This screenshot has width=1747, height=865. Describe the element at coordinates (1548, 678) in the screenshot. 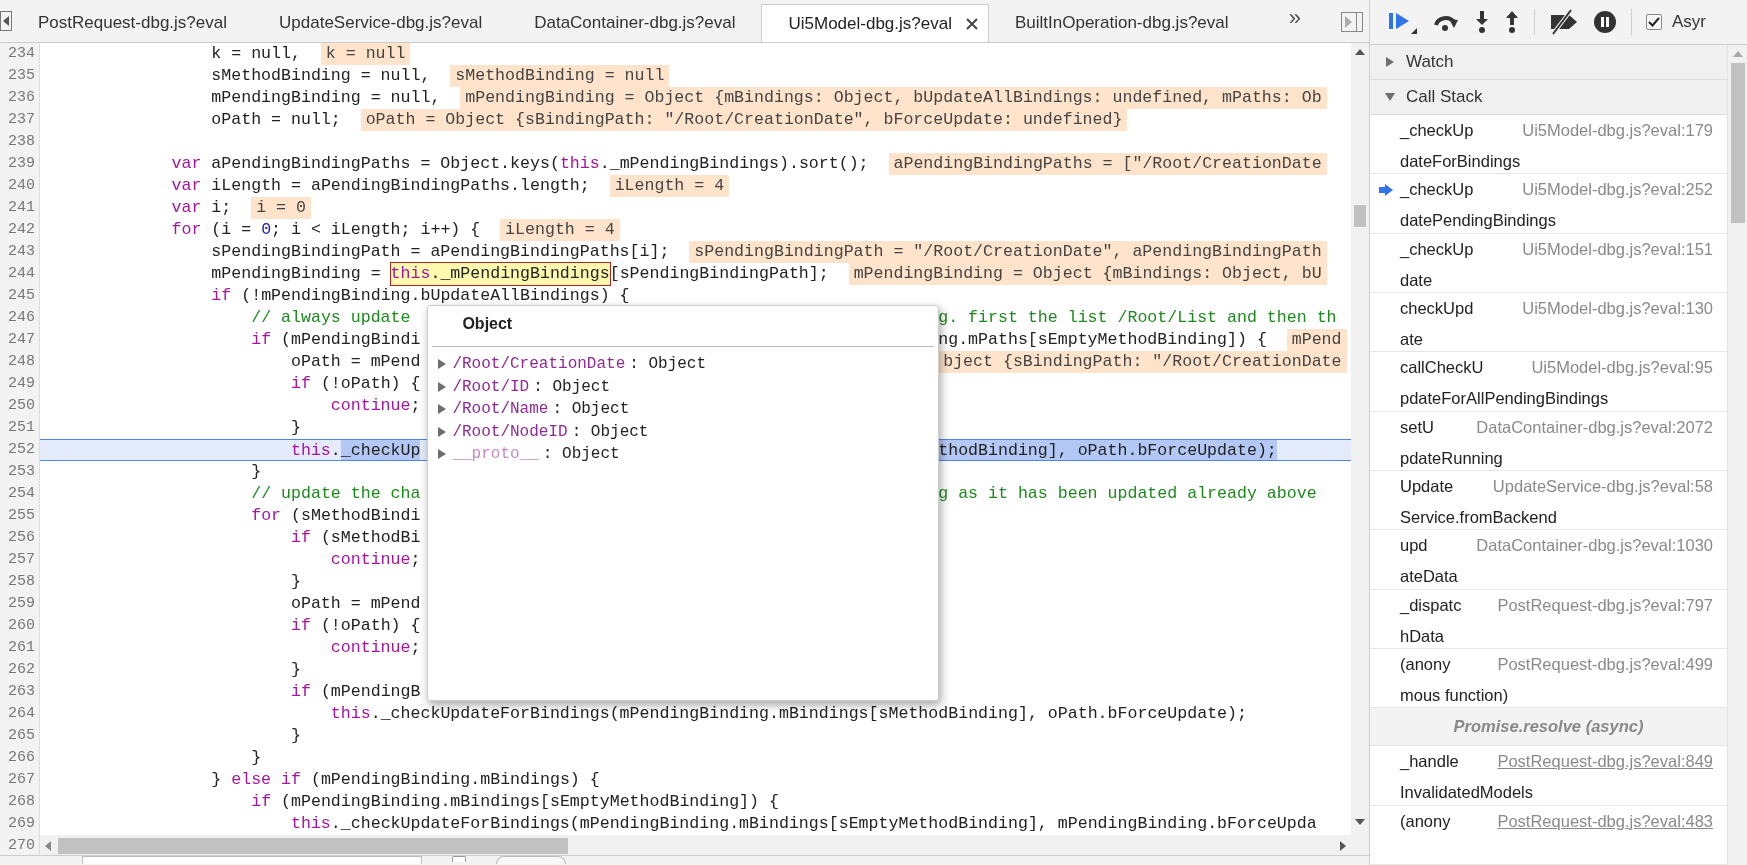

I see `call-frame: (anony PostRequest-dbg.js?eval:499 mous function)` at that location.